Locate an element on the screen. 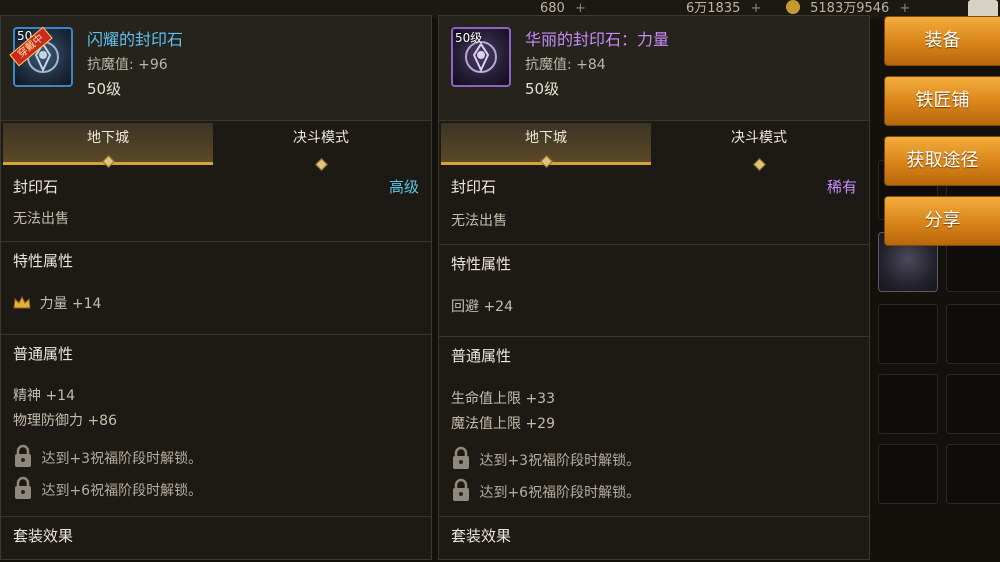 The height and width of the screenshot is (562, 1000). trait-value-row: 力量 +14 is located at coordinates (57, 303).